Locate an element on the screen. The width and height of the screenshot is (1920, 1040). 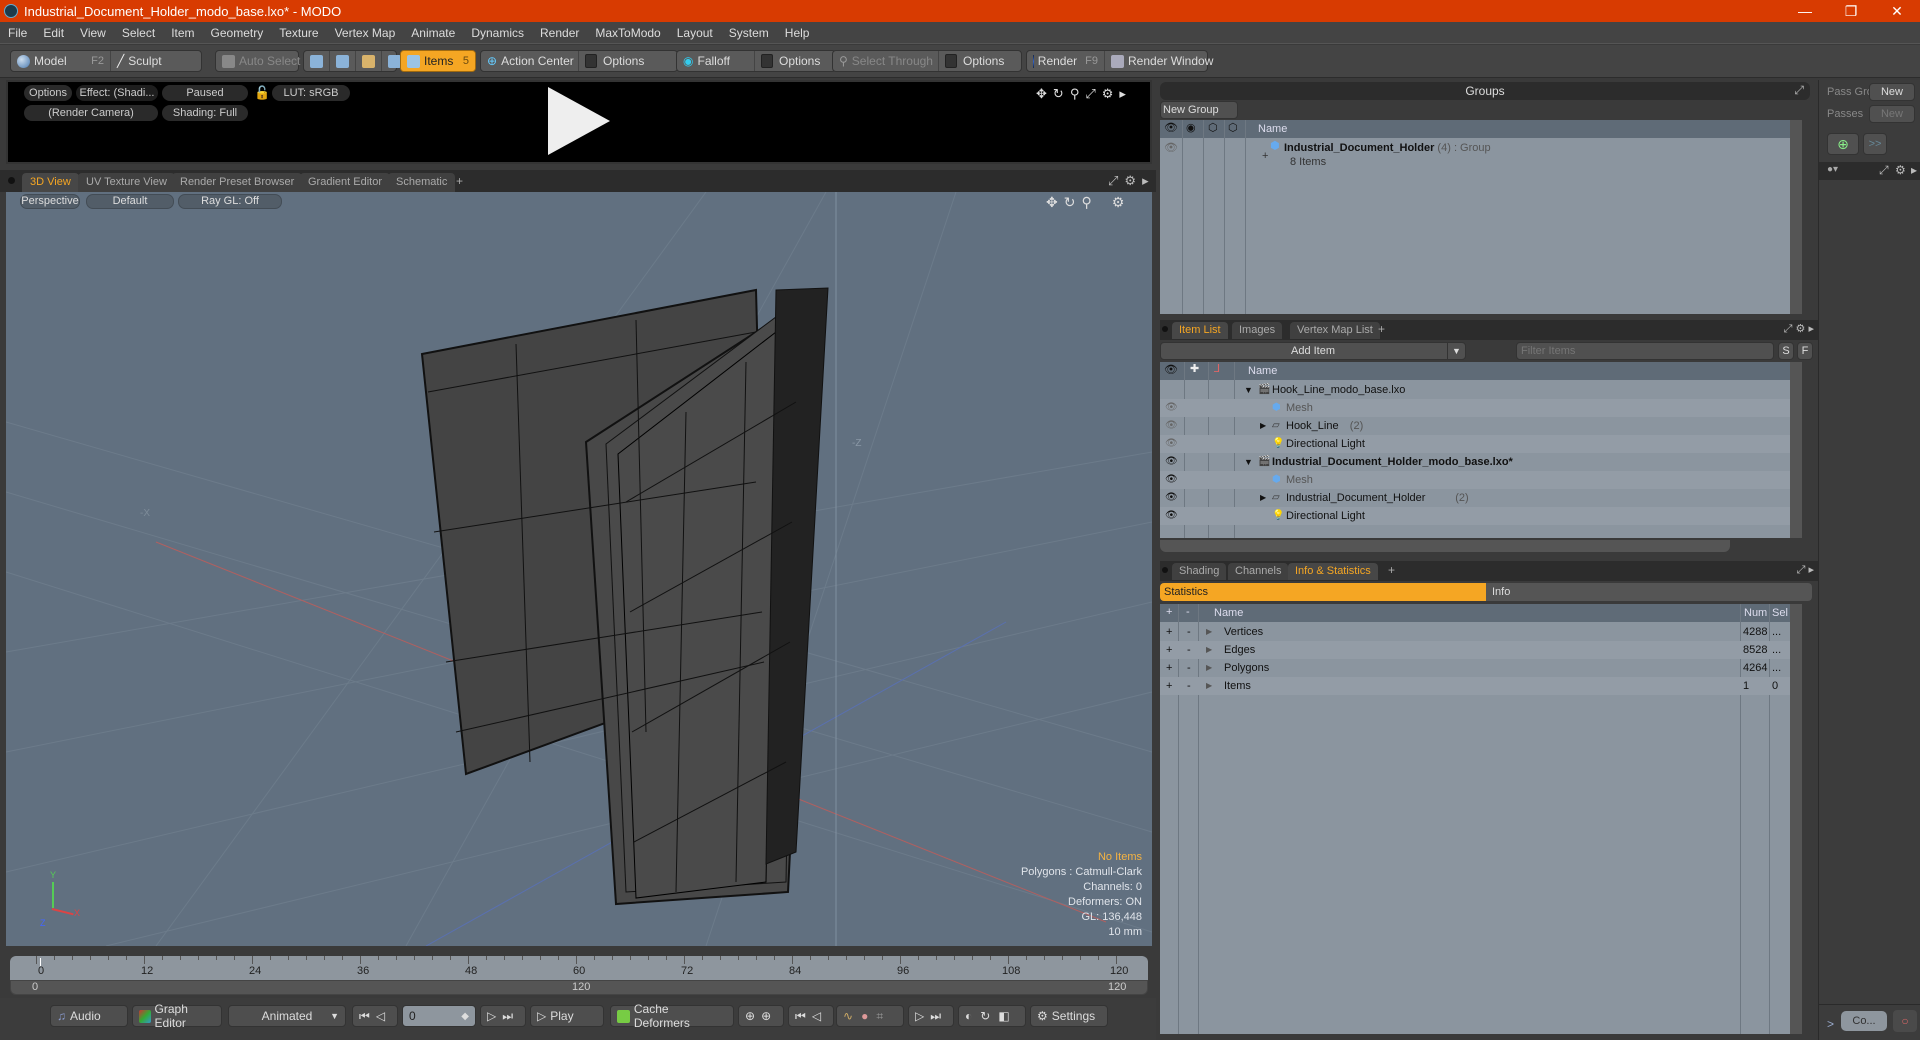
locator-col-icon: ⅃ is located at coordinates (1217, 368).